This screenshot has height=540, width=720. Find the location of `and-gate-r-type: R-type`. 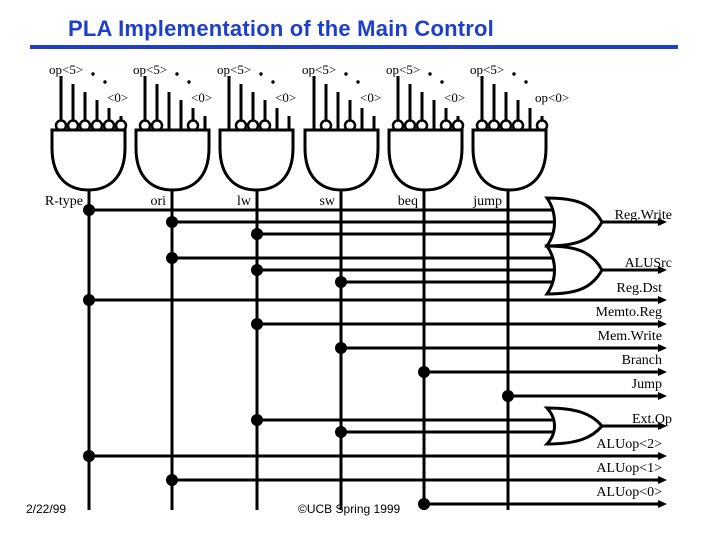

and-gate-r-type: R-type is located at coordinates (86, 293).